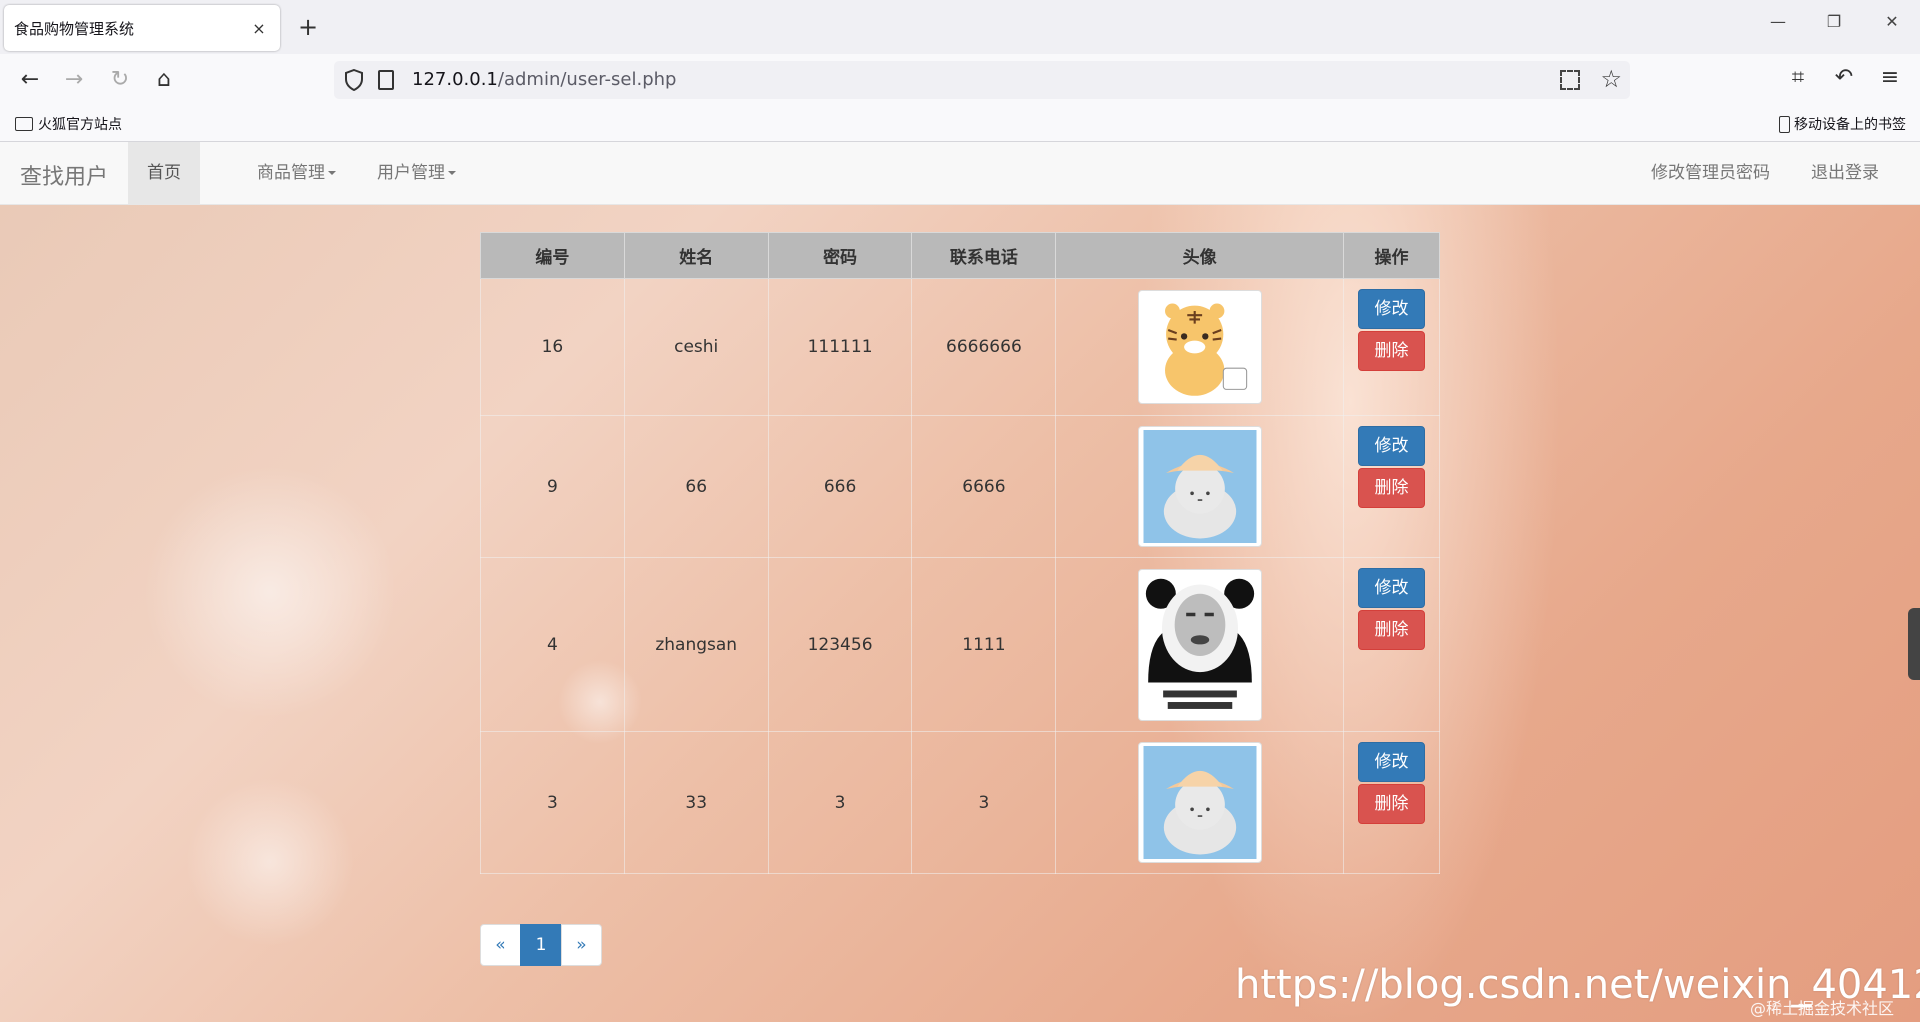 The height and width of the screenshot is (1022, 1920). Describe the element at coordinates (386, 80) in the screenshot. I see `page-icon` at that location.